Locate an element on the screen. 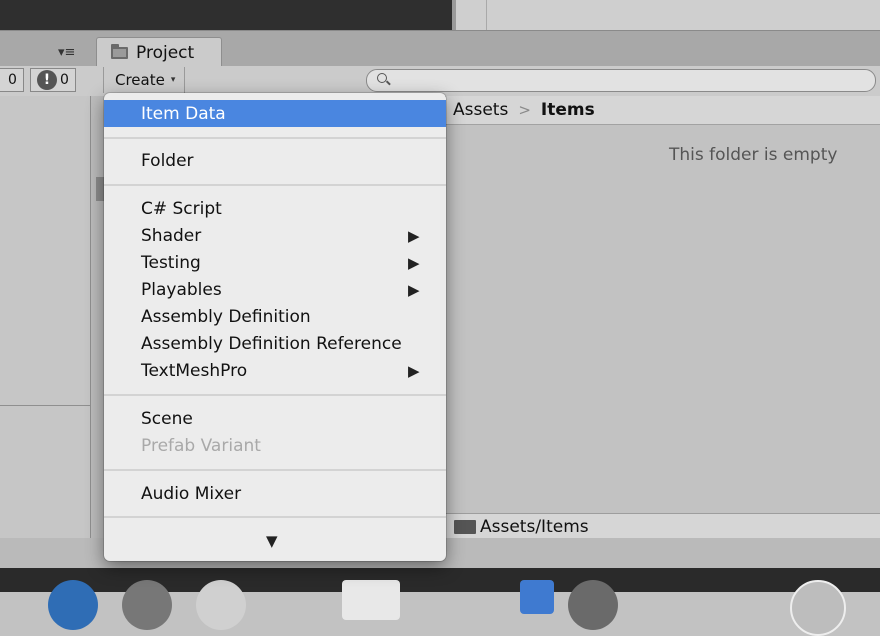 The height and width of the screenshot is (636, 880). scroll-down-arrow-icon: ▼ is located at coordinates (272, 541).